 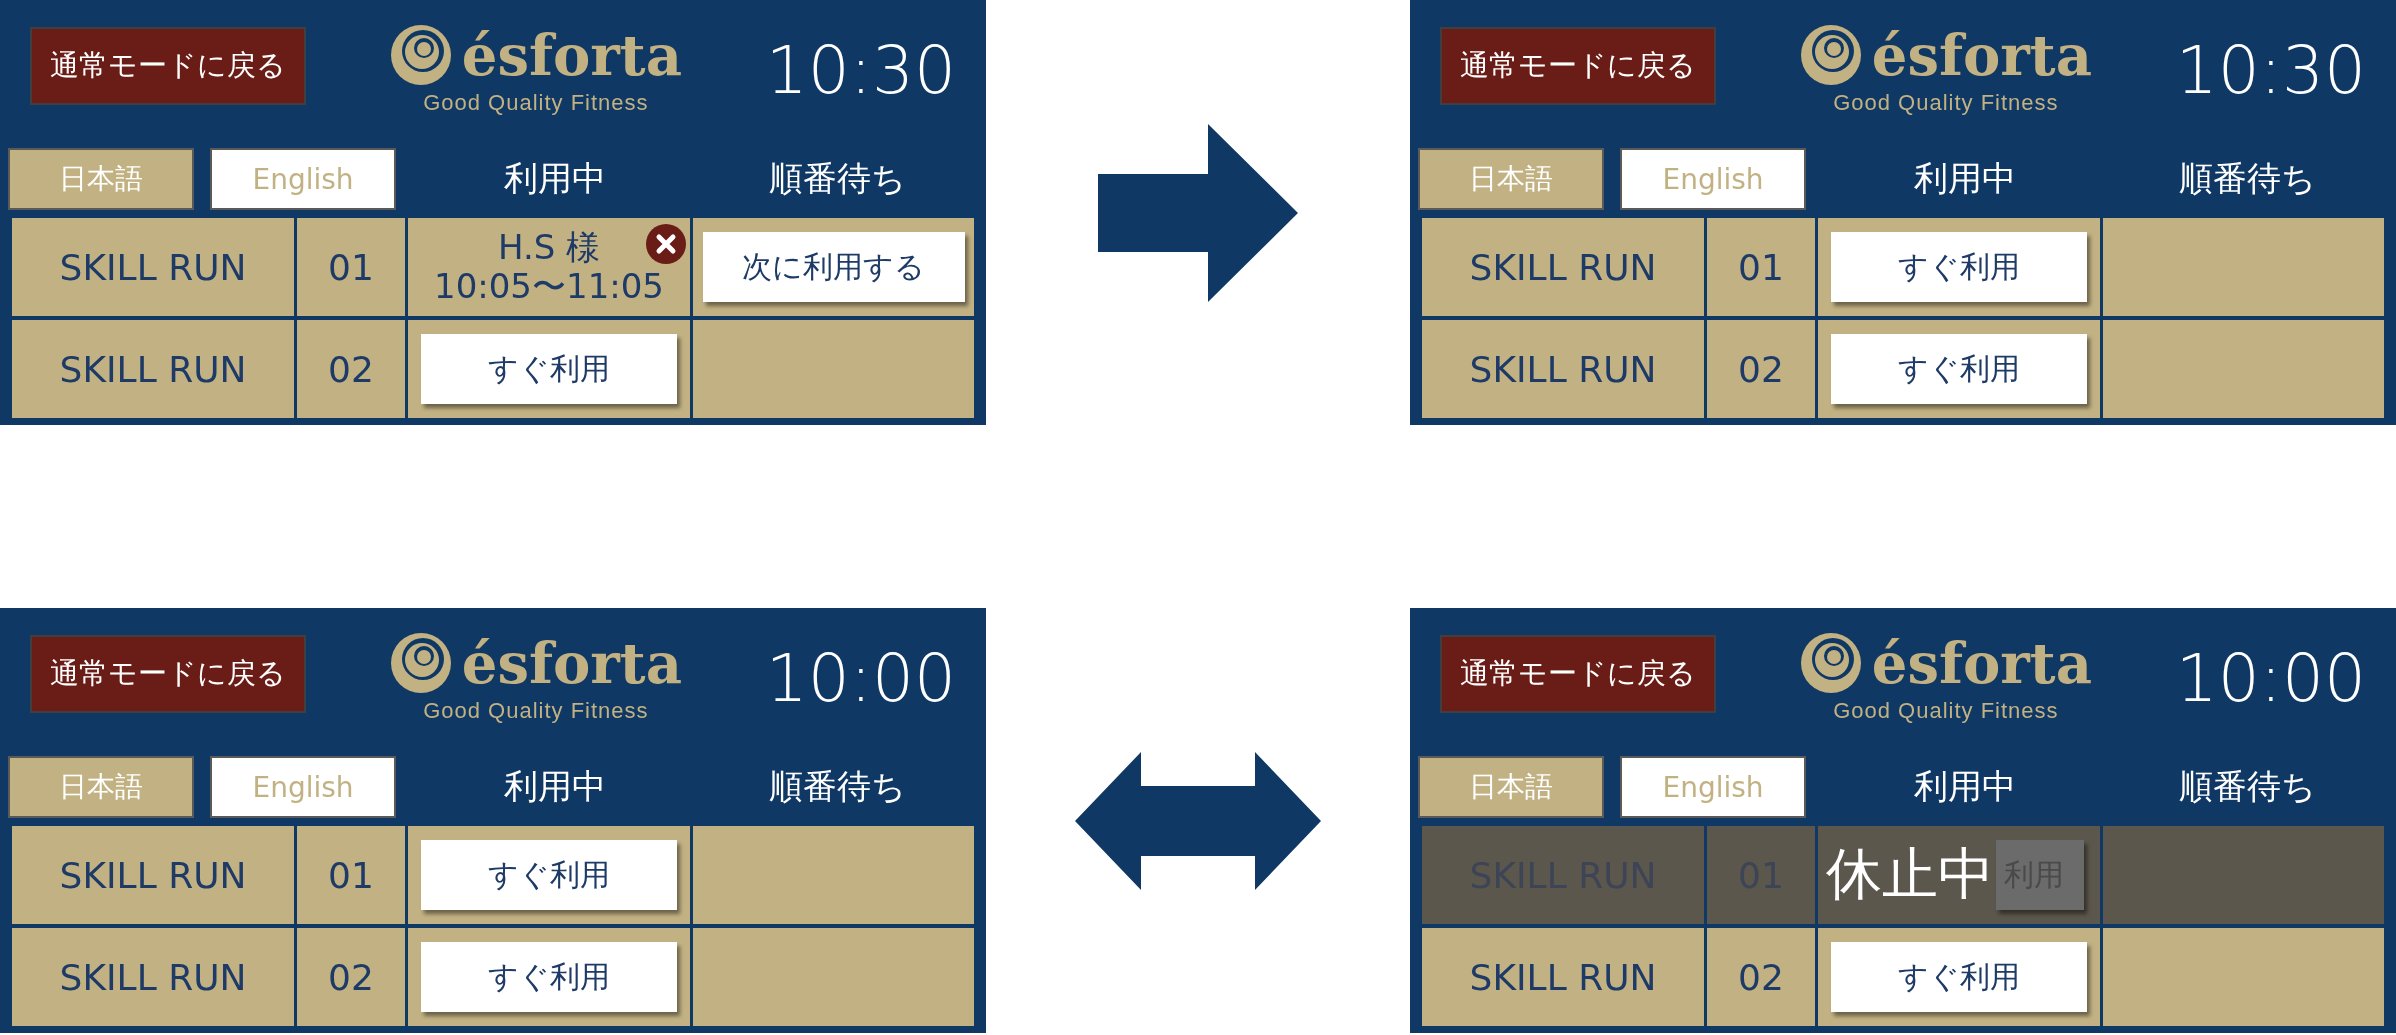 I want to click on paused-label: 休止中, so click(x=1910, y=874).